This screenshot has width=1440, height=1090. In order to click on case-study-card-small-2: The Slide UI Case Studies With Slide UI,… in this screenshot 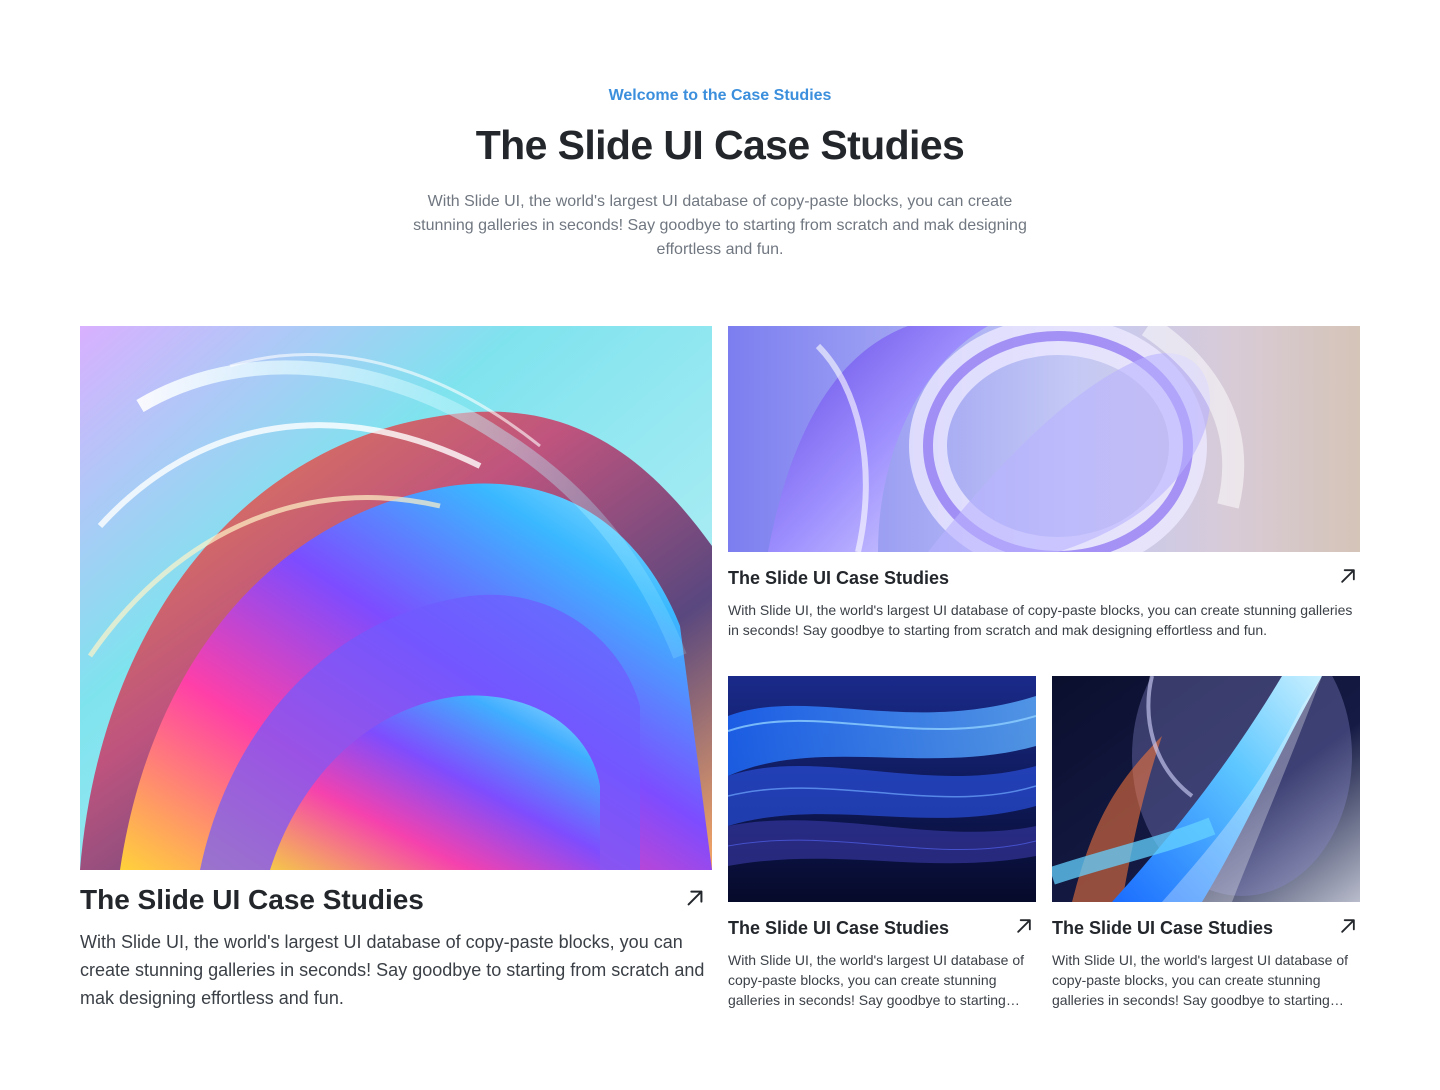, I will do `click(1206, 846)`.